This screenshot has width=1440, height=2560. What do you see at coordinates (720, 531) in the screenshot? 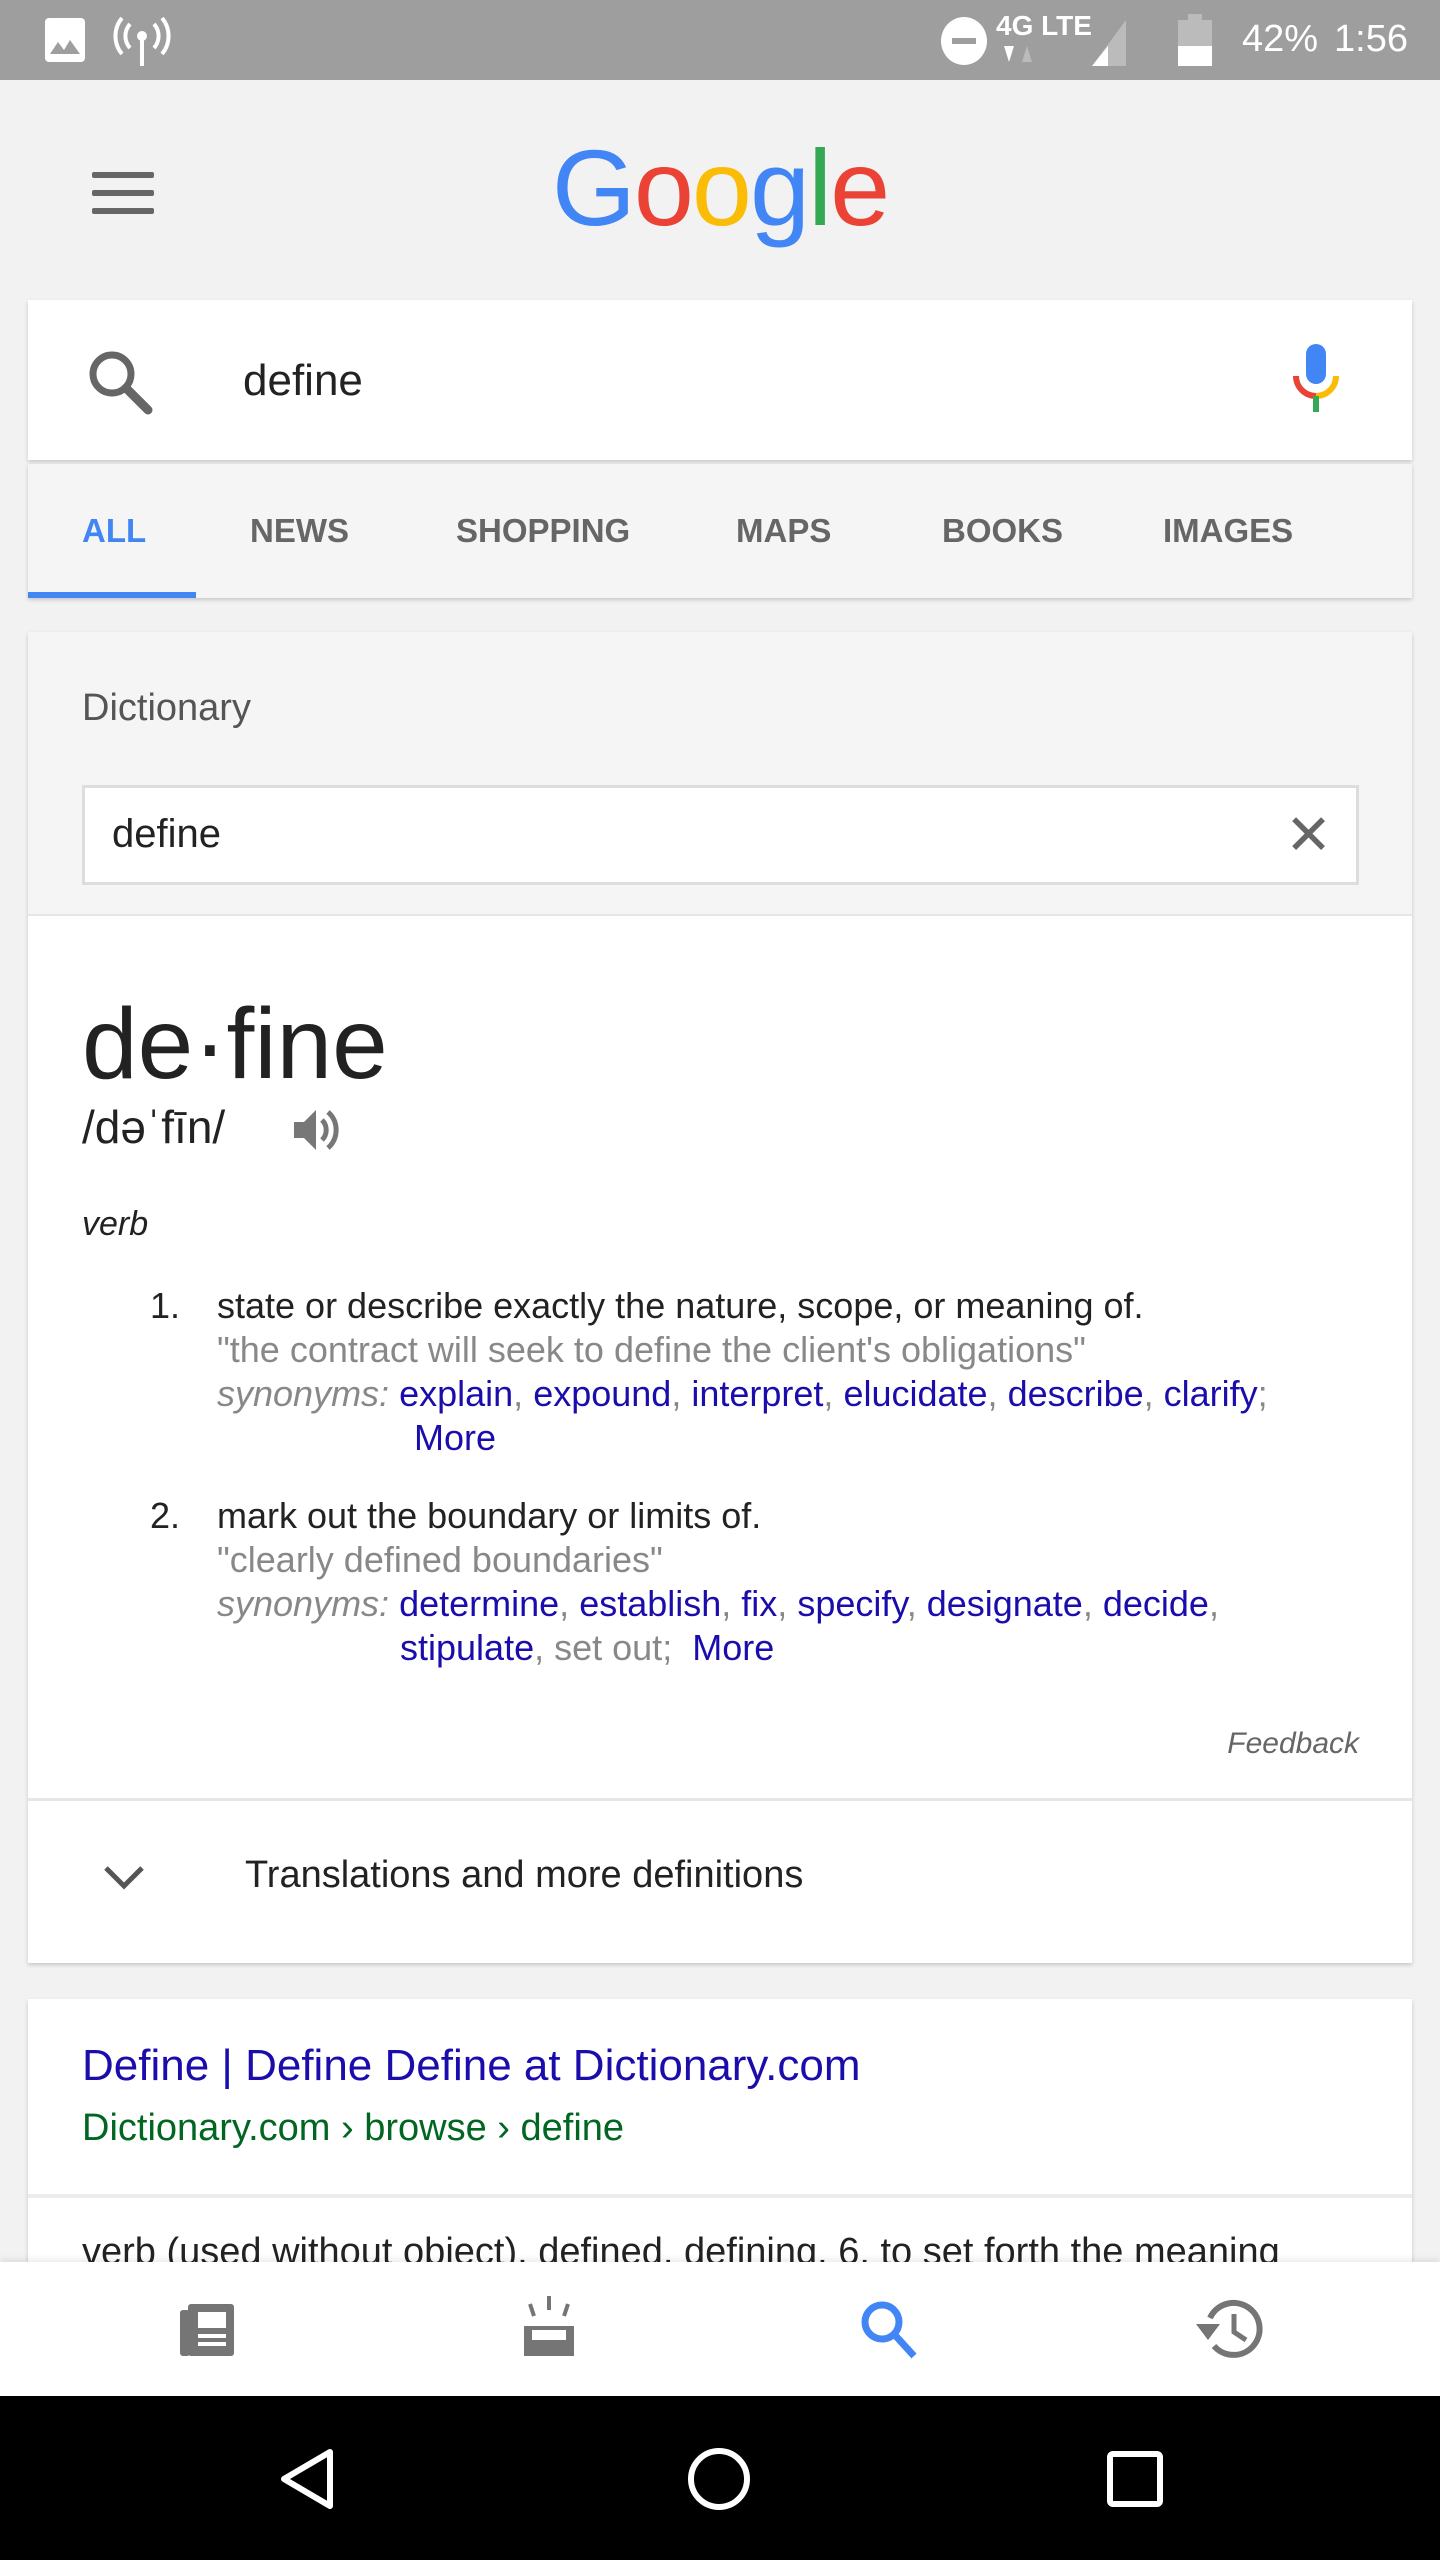
I see `search-tabs: ALL NEWS SHOPPING MAPS BOOKS IMAGES` at bounding box center [720, 531].